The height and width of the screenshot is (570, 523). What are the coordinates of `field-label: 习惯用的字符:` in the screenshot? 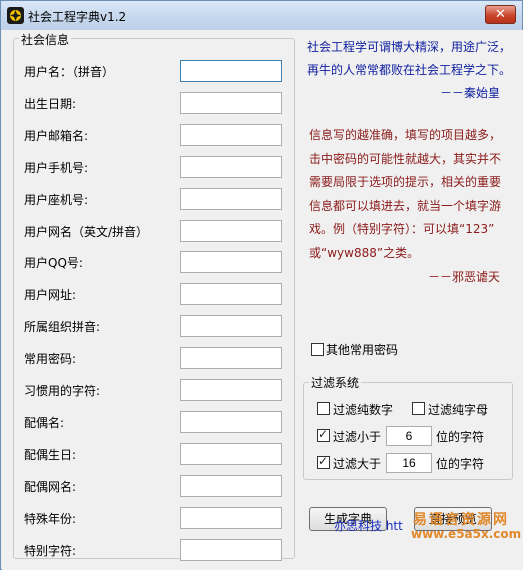 It's located at (62, 391).